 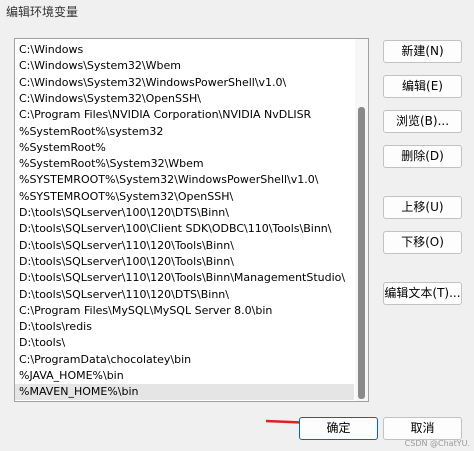 What do you see at coordinates (42, 12) in the screenshot?
I see `window-title: 编辑环境变量` at bounding box center [42, 12].